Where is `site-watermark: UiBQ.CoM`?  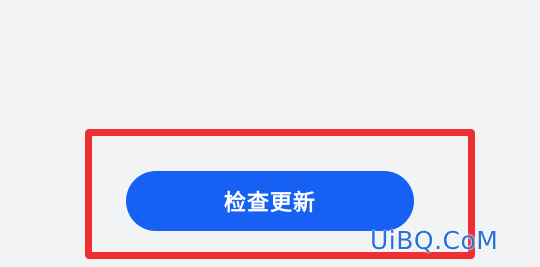 site-watermark: UiBQ.CoM is located at coordinates (434, 240).